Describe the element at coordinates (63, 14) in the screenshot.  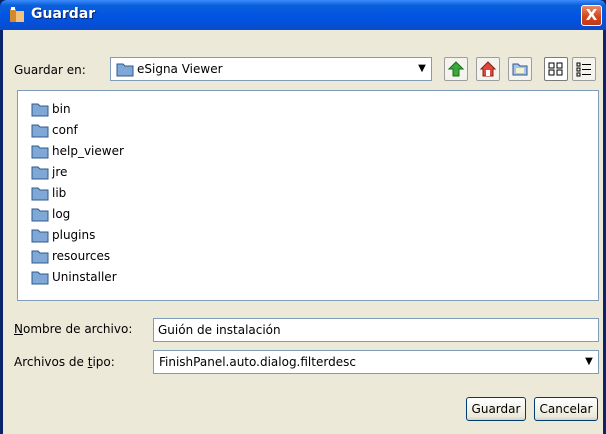
I see `window-title: Guardar` at that location.